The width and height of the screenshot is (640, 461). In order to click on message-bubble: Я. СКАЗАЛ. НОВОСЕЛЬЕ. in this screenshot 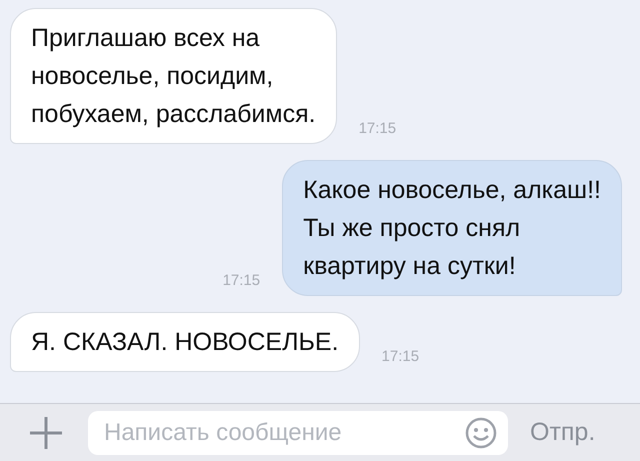, I will do `click(185, 342)`.